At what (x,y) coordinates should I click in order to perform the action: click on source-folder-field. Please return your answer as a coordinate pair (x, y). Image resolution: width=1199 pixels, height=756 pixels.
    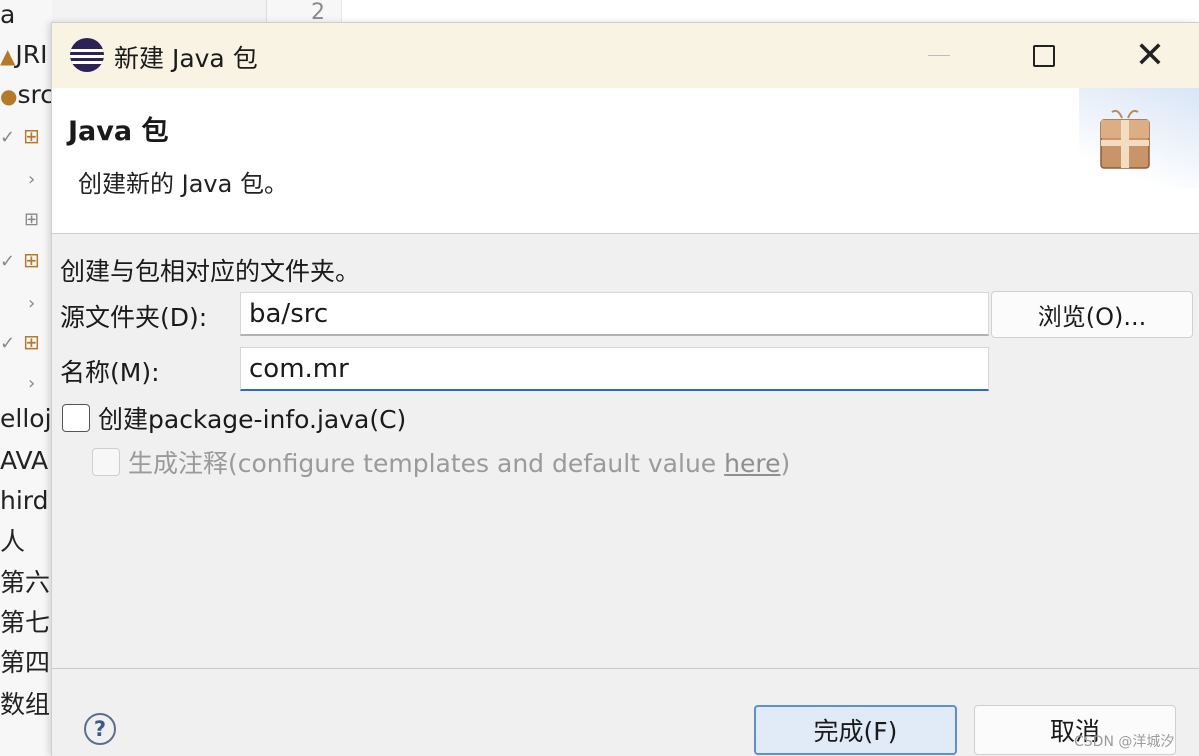
    Looking at the image, I should click on (614, 314).